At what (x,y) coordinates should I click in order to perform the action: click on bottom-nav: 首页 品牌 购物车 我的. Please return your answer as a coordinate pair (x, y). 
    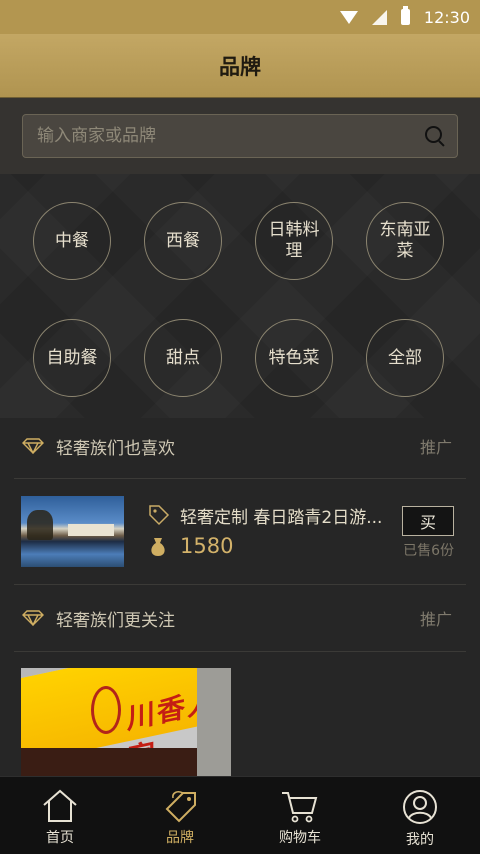
    Looking at the image, I should click on (240, 815).